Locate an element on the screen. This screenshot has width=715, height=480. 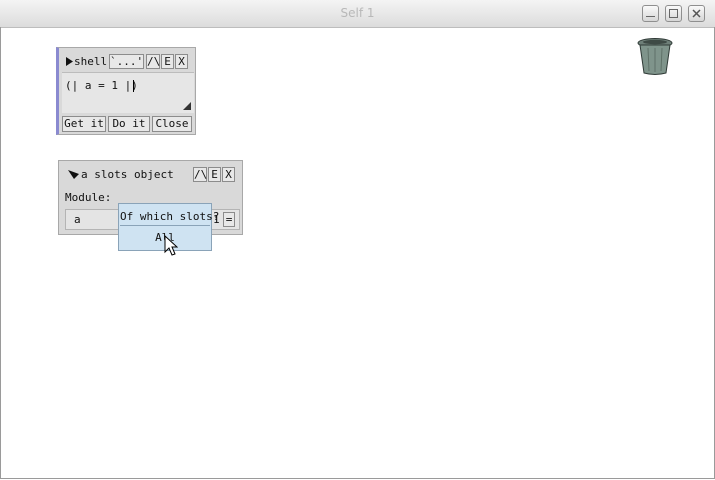
slots-title: a slots object is located at coordinates (127, 174).